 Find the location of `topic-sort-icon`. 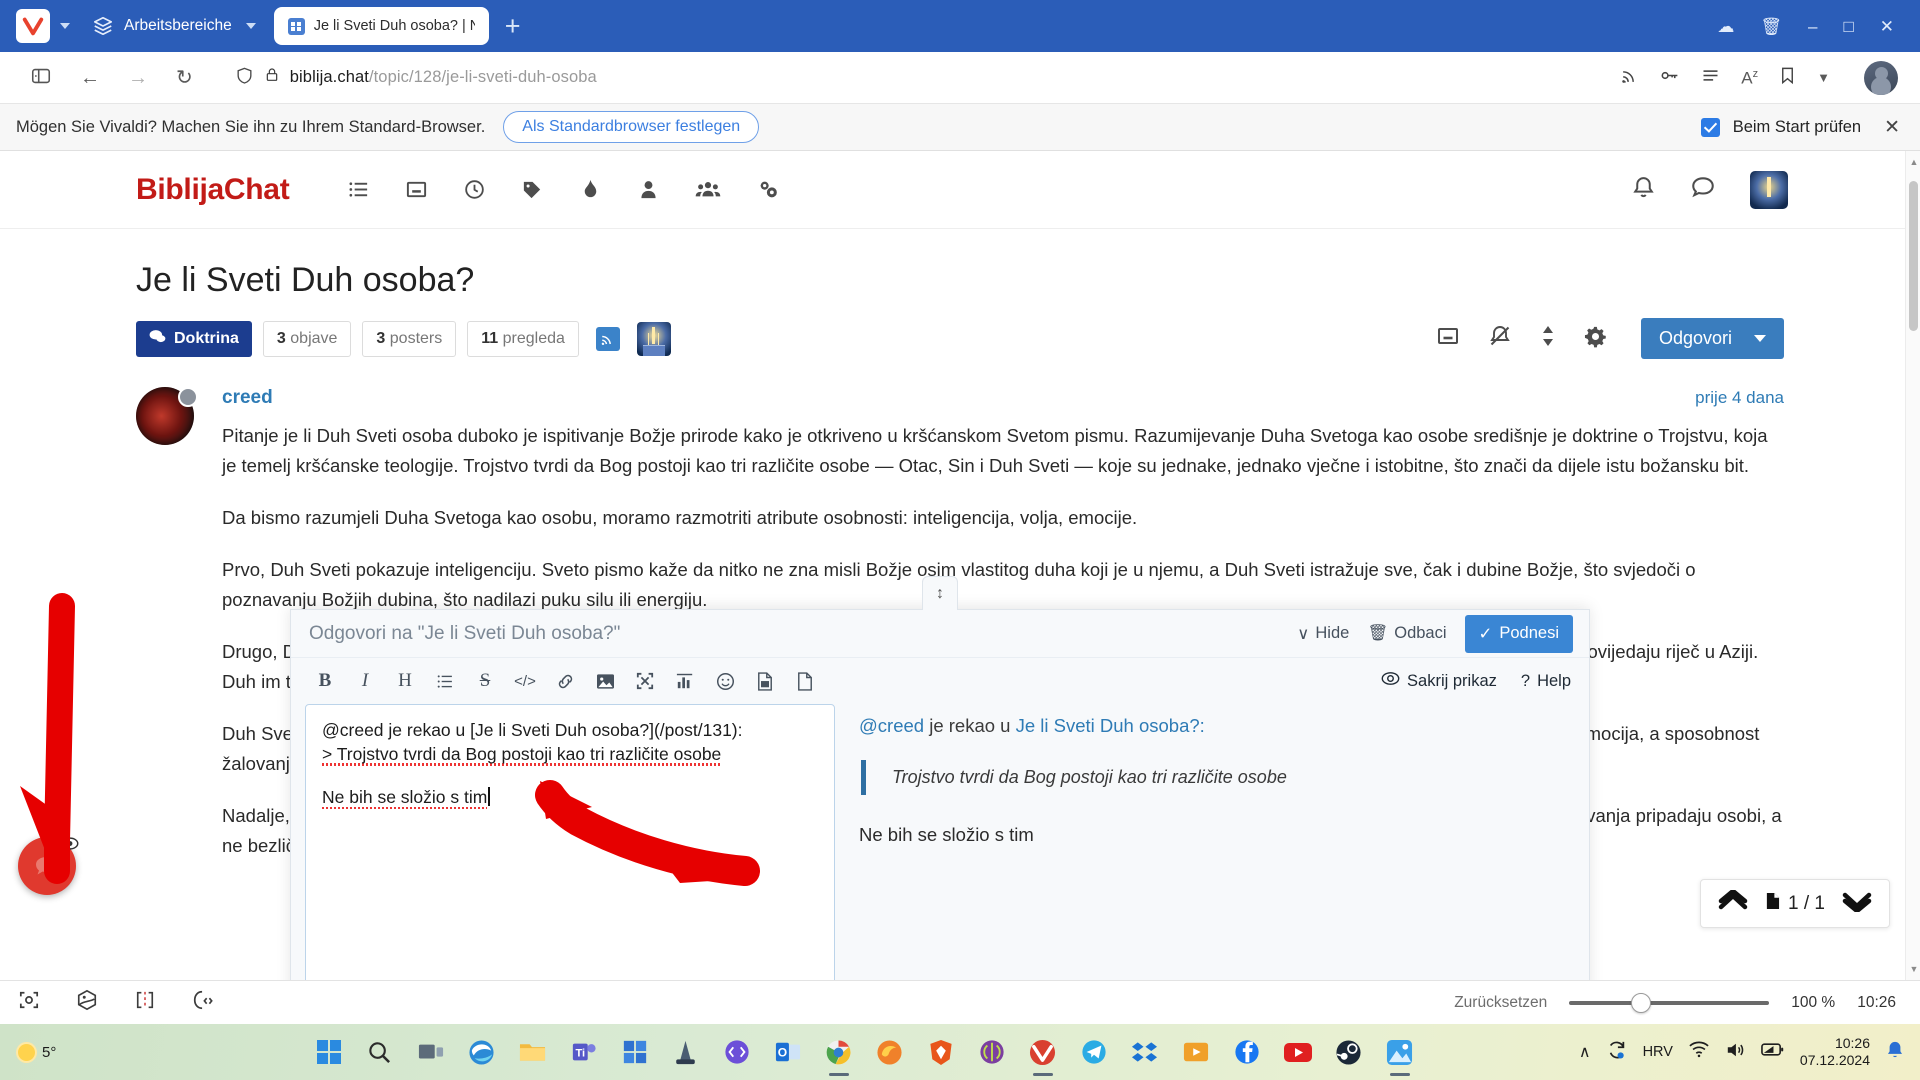

topic-sort-icon is located at coordinates (1548, 338).